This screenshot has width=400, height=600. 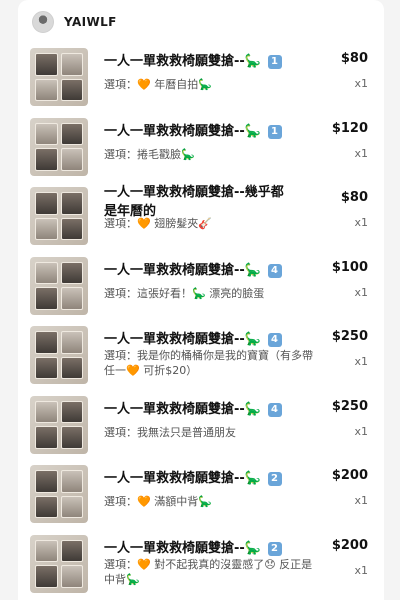 I want to click on order-item: 一人一單救救椅願雙搶--🦕 2 選項：🧡 滿額中背🦕 $200 x1, so click(x=201, y=496).